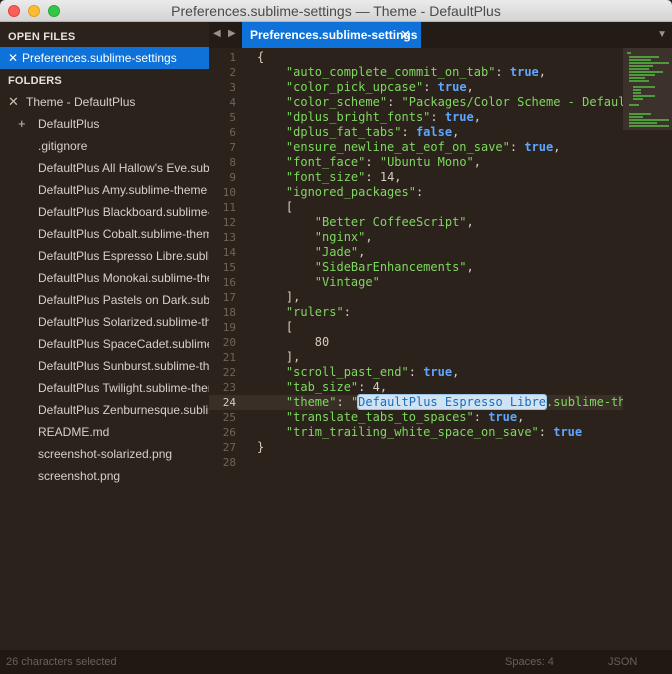  What do you see at coordinates (61, 662) in the screenshot?
I see `selection-status: 26 characters selected` at bounding box center [61, 662].